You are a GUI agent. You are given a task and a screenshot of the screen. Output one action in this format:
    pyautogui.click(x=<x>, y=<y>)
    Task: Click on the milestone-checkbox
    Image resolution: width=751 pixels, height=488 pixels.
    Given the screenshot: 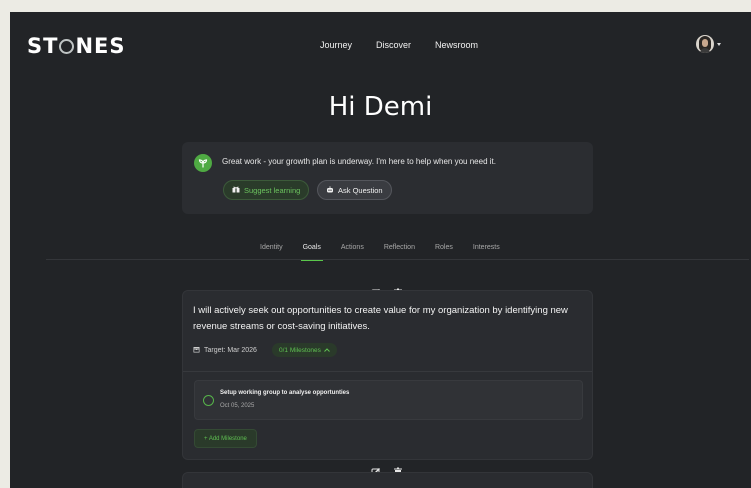 What is the action you would take?
    pyautogui.click(x=208, y=400)
    